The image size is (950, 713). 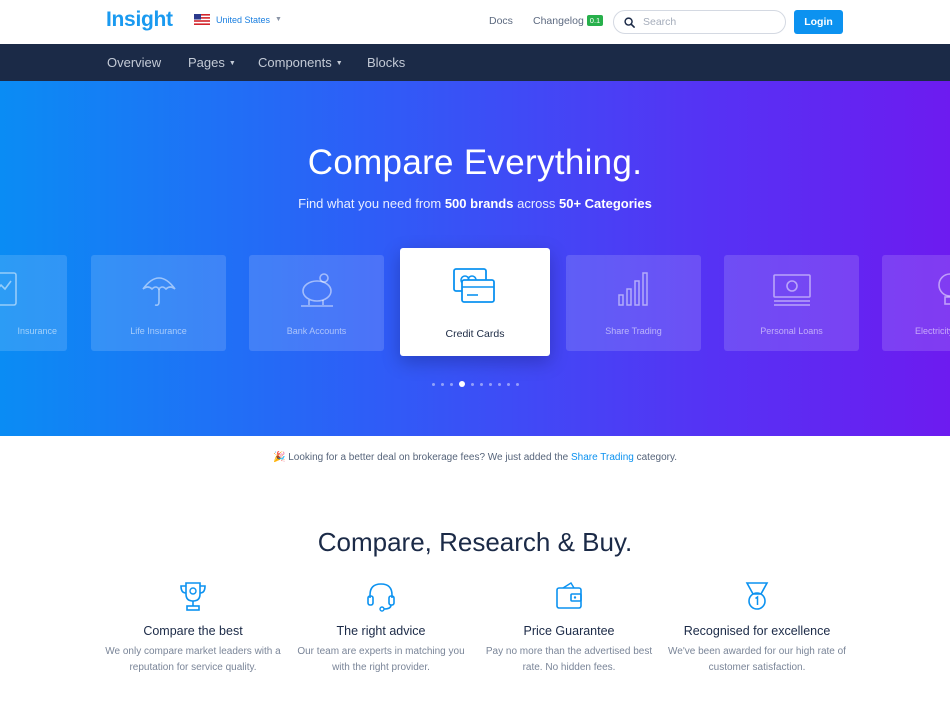 I want to click on trophy-icon, so click(x=193, y=596).